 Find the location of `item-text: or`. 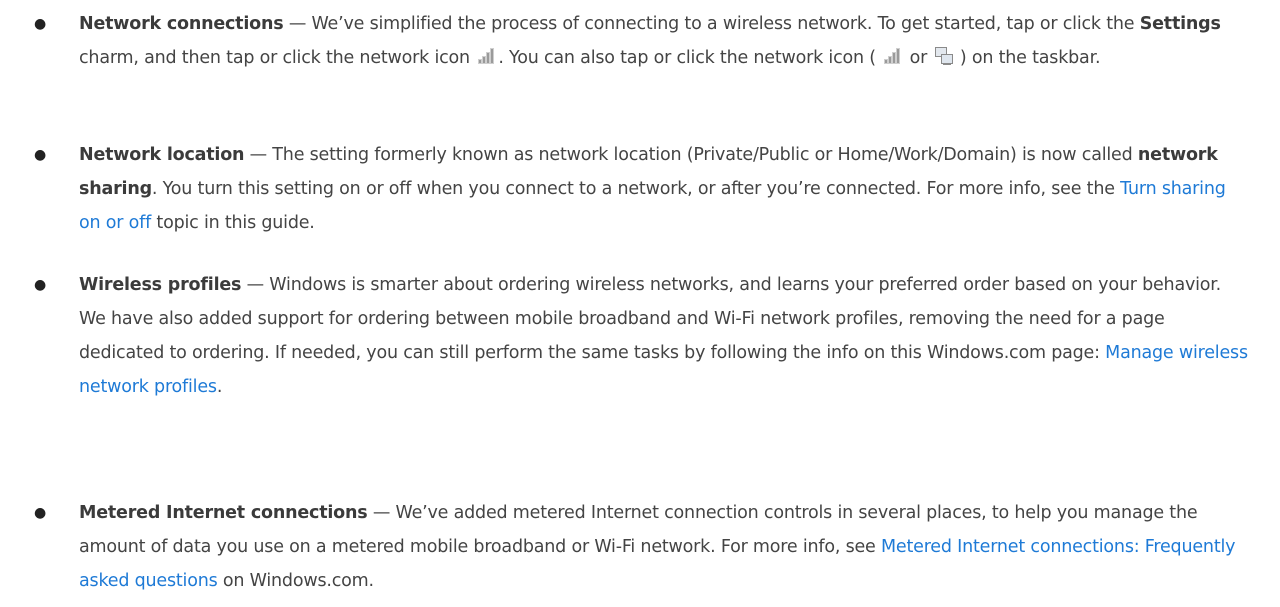

item-text: or is located at coordinates (918, 58).